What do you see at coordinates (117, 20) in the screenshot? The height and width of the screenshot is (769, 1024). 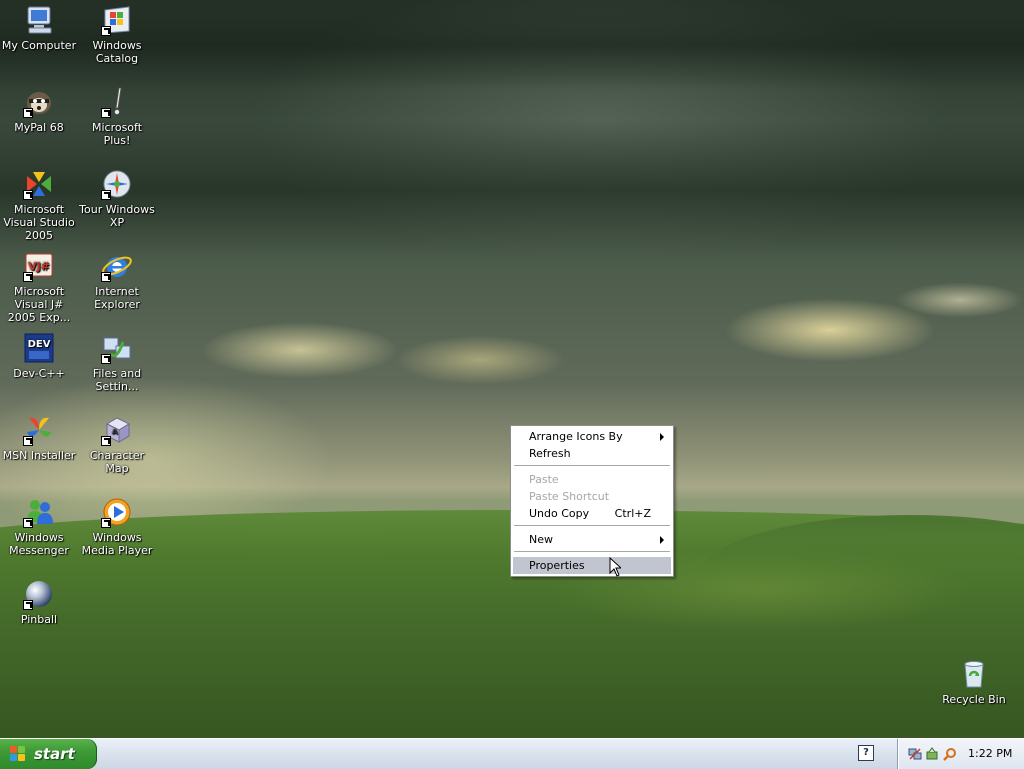 I see `windows-catalog-icon` at bounding box center [117, 20].